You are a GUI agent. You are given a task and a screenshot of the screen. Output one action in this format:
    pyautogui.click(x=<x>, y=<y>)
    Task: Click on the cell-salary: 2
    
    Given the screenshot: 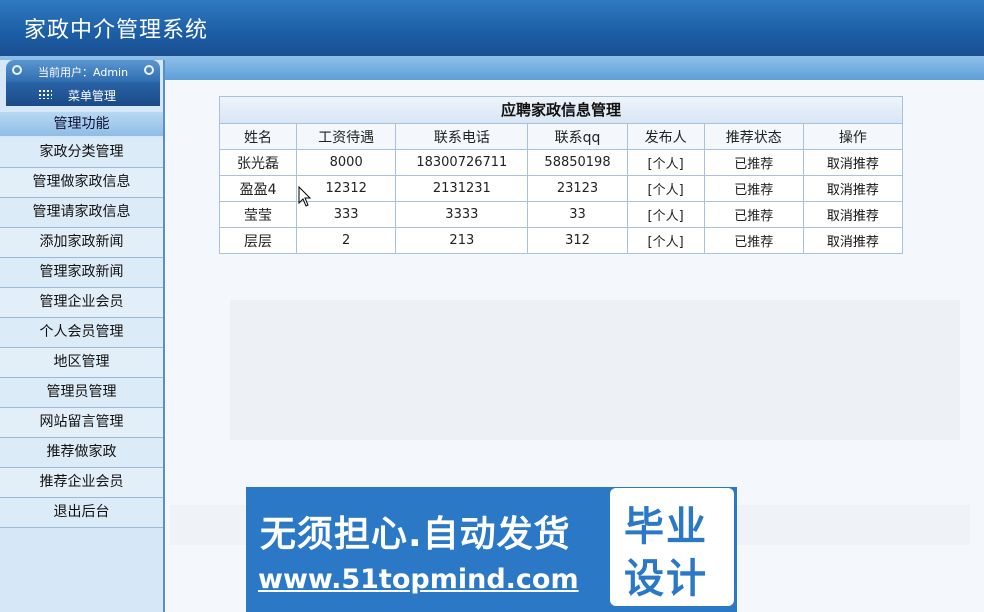 What is the action you would take?
    pyautogui.click(x=346, y=240)
    